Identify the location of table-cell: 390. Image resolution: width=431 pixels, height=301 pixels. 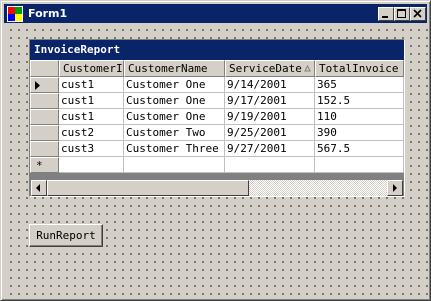
(359, 133).